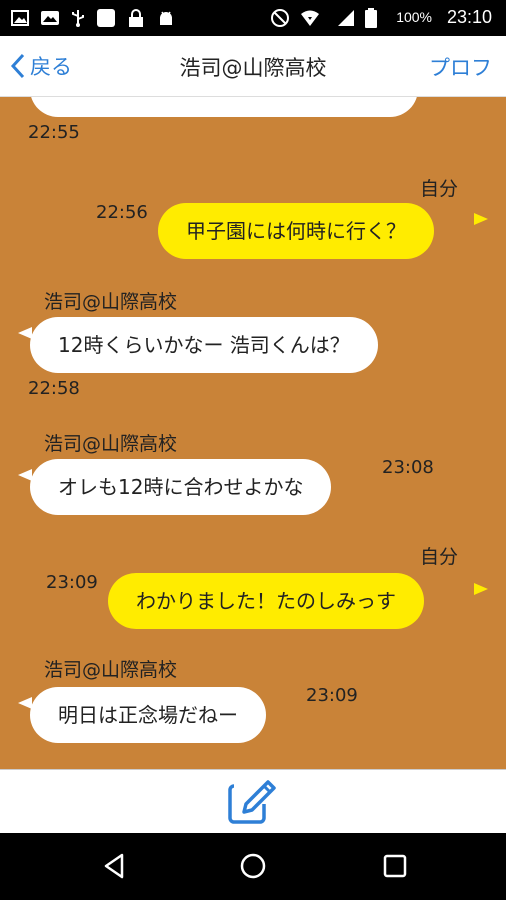 The width and height of the screenshot is (506, 900). Describe the element at coordinates (136, 18) in the screenshot. I see `lock-icon` at that location.